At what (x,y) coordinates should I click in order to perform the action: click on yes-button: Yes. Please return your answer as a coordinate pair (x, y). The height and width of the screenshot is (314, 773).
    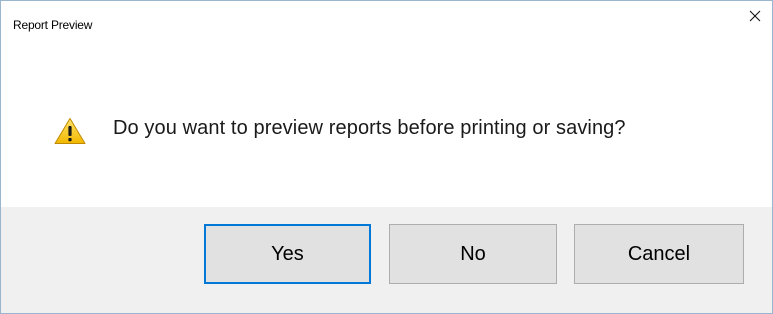
    Looking at the image, I should click on (287, 254).